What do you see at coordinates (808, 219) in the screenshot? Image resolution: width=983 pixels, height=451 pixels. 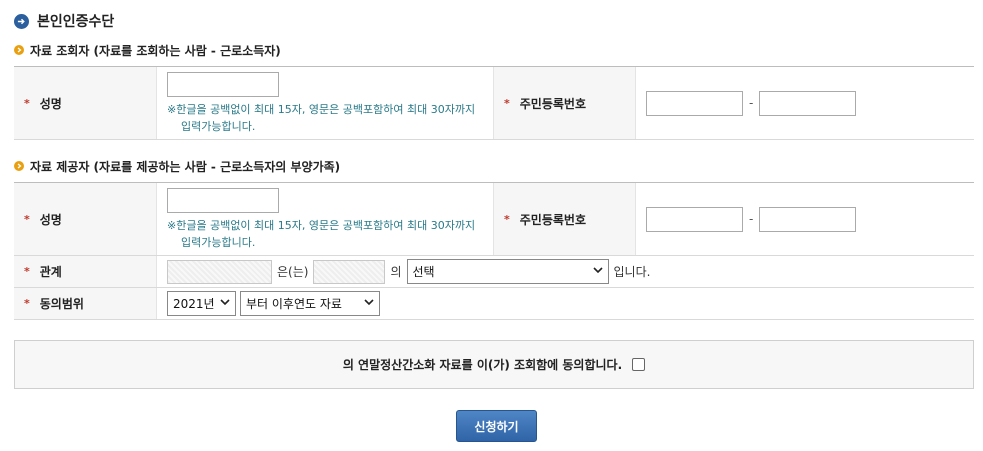 I see `provider-rrn-back-input` at bounding box center [808, 219].